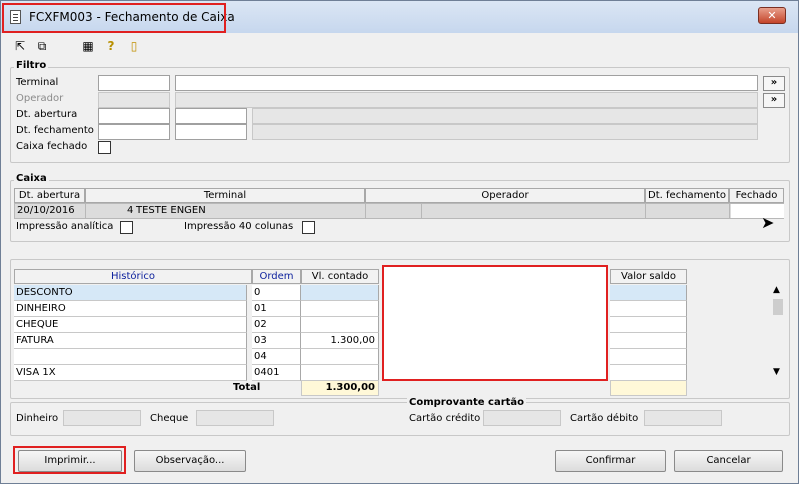 Image resolution: width=799 pixels, height=484 pixels. What do you see at coordinates (211, 132) in the screenshot?
I see `dt-fechamento-end-input` at bounding box center [211, 132].